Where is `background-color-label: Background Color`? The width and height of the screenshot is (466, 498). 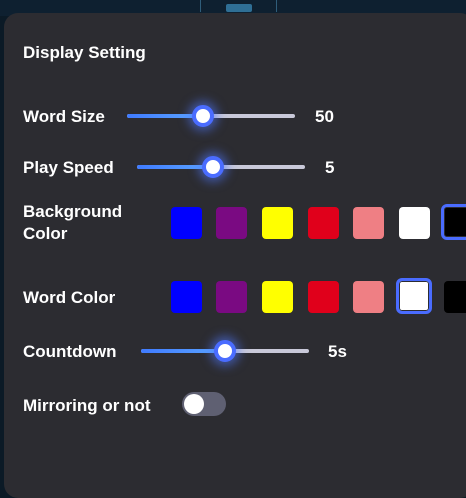 background-color-label: Background Color is located at coordinates (73, 222).